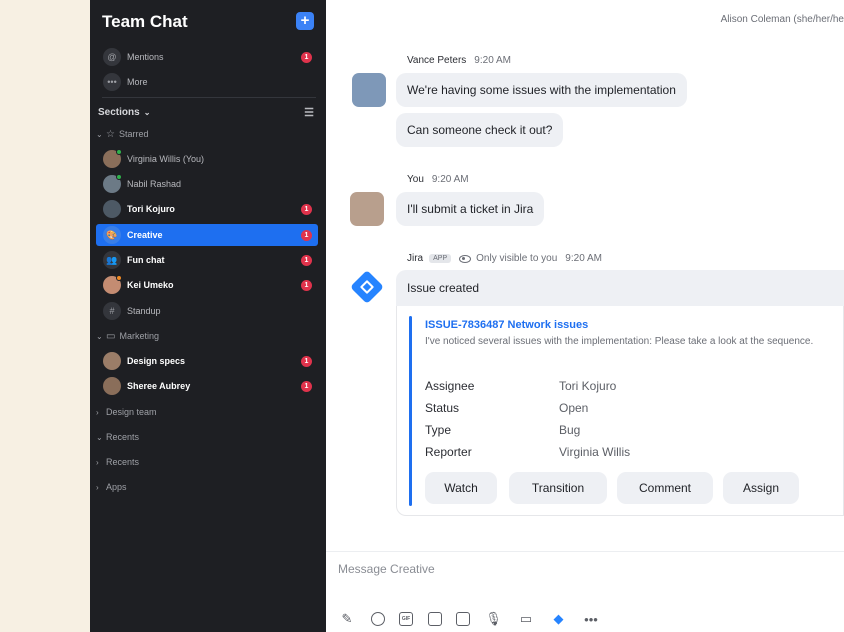 The width and height of the screenshot is (844, 632). I want to click on field-key: Type, so click(438, 430).